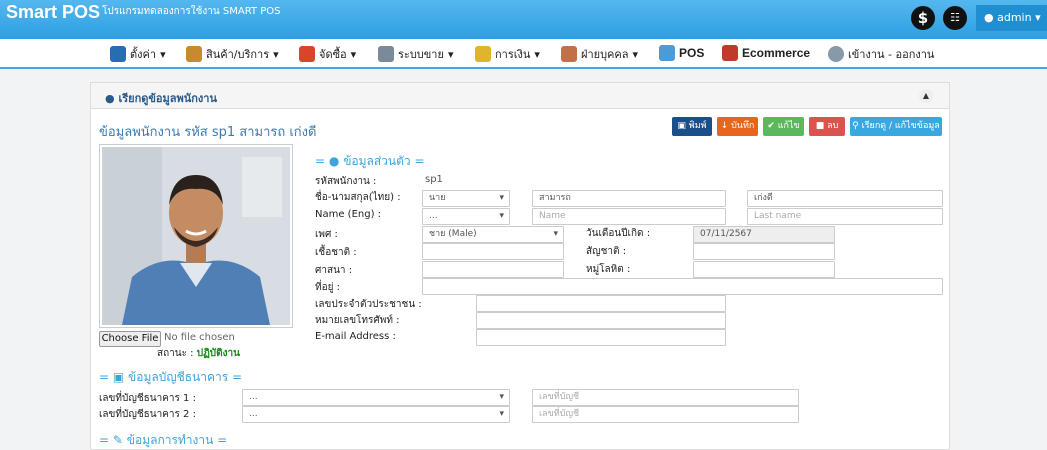 The height and width of the screenshot is (450, 1047). I want to click on print-icon: ▣, so click(681, 126).